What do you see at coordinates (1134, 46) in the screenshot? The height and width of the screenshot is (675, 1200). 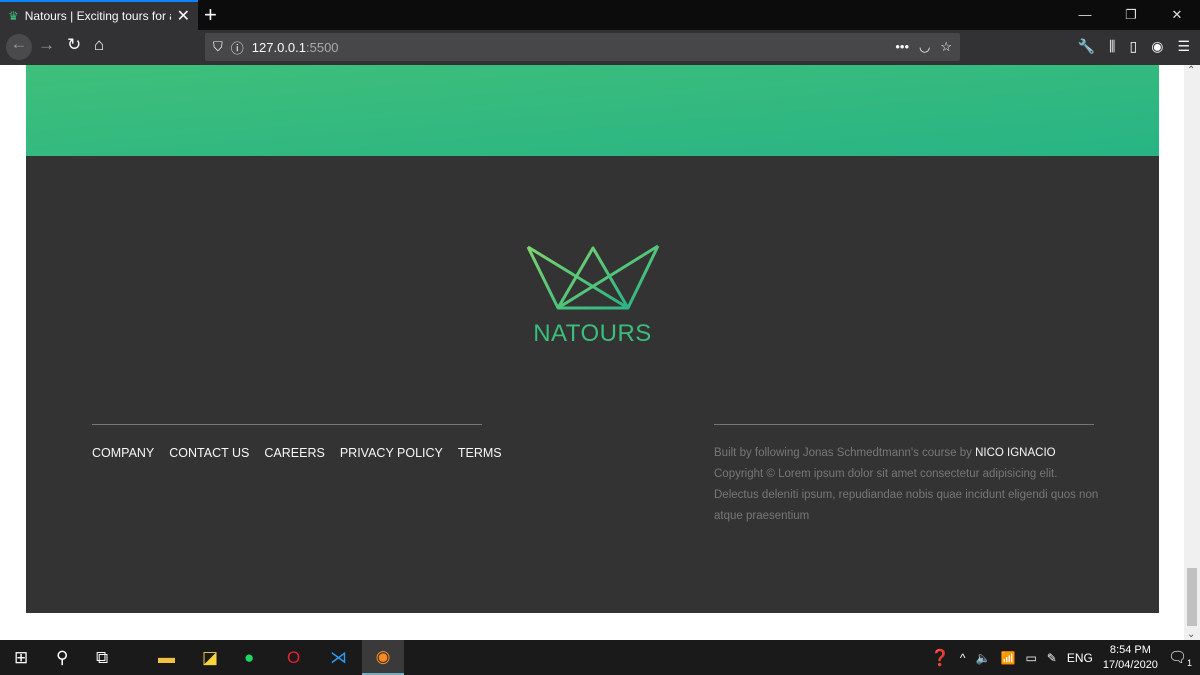 I see `sidebar-icon: ▯` at bounding box center [1134, 46].